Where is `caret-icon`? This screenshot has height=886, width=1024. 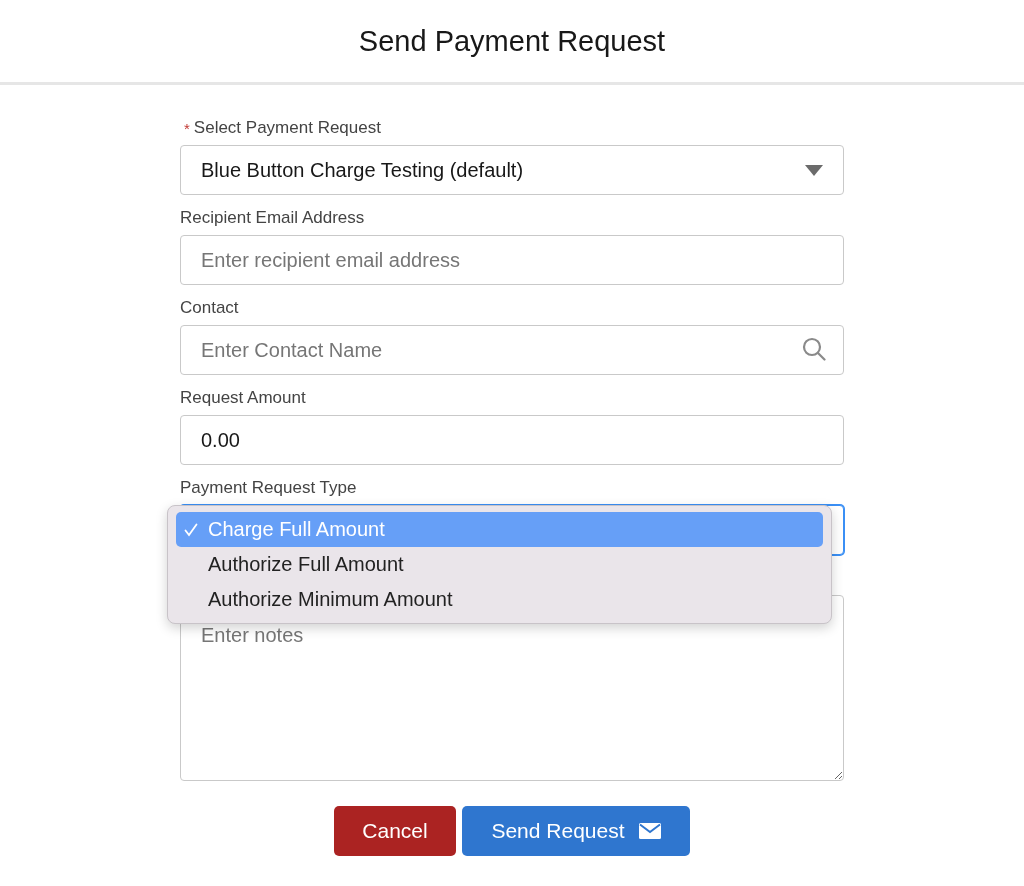 caret-icon is located at coordinates (814, 170).